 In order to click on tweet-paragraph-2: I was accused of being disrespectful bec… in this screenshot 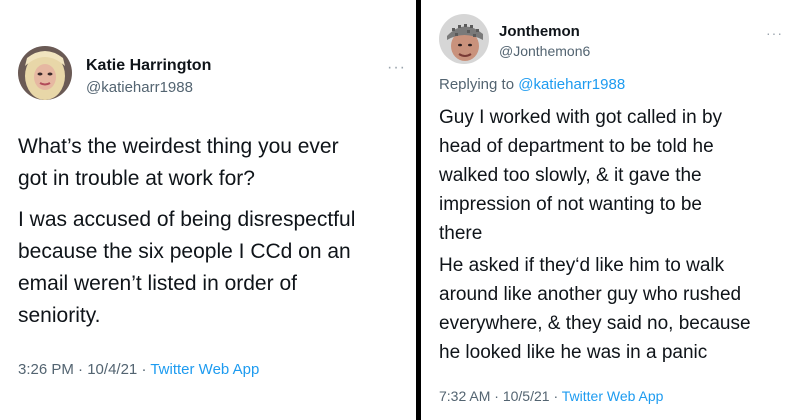, I will do `click(187, 267)`.